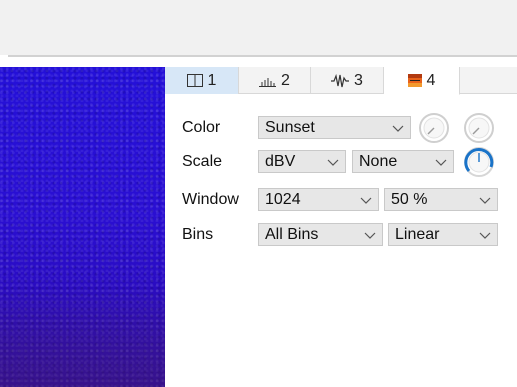 The height and width of the screenshot is (387, 517). Describe the element at coordinates (434, 128) in the screenshot. I see `color-range-knob` at that location.